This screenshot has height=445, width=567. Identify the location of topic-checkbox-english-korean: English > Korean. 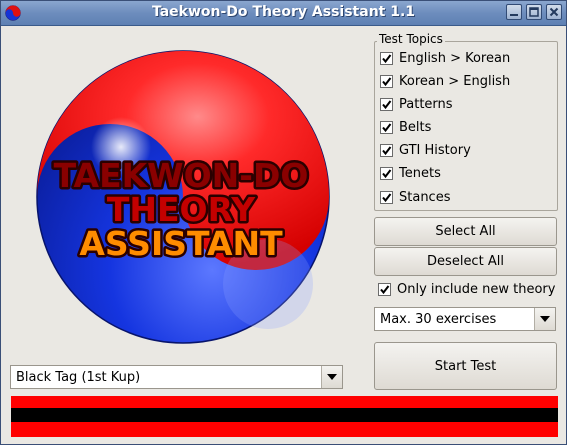
(445, 58).